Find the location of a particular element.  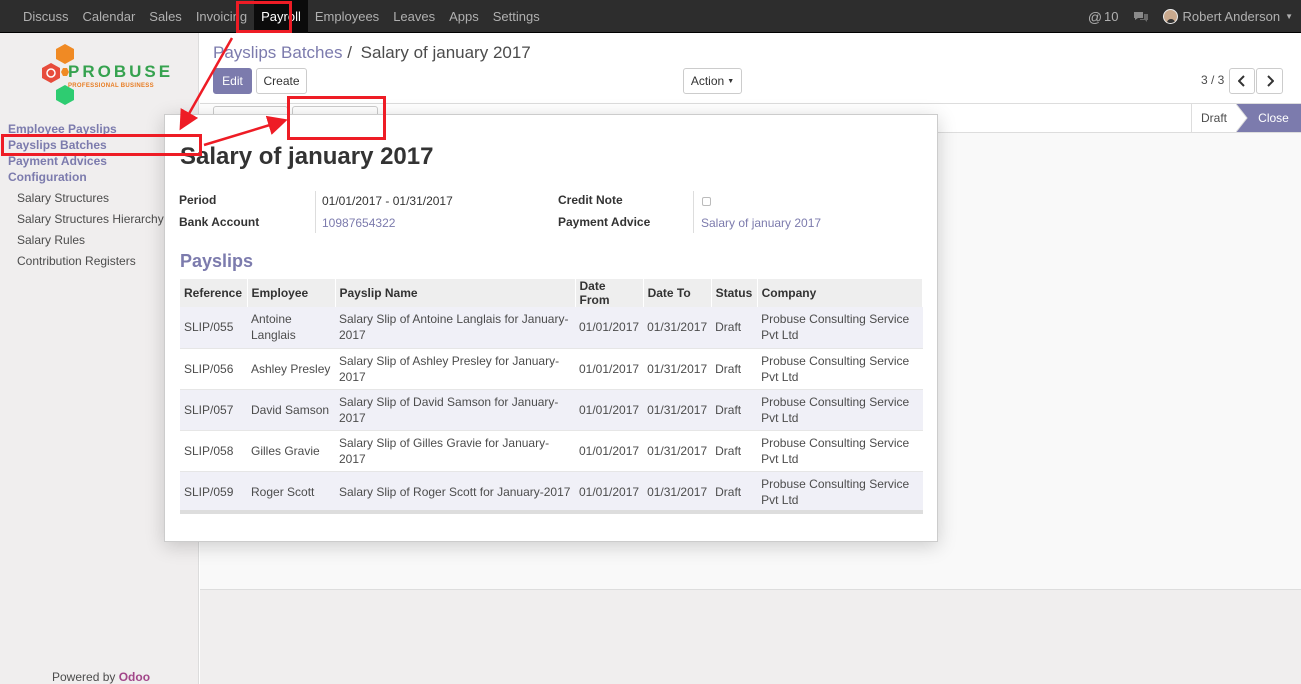

menu-payroll: Payroll is located at coordinates (281, 16).